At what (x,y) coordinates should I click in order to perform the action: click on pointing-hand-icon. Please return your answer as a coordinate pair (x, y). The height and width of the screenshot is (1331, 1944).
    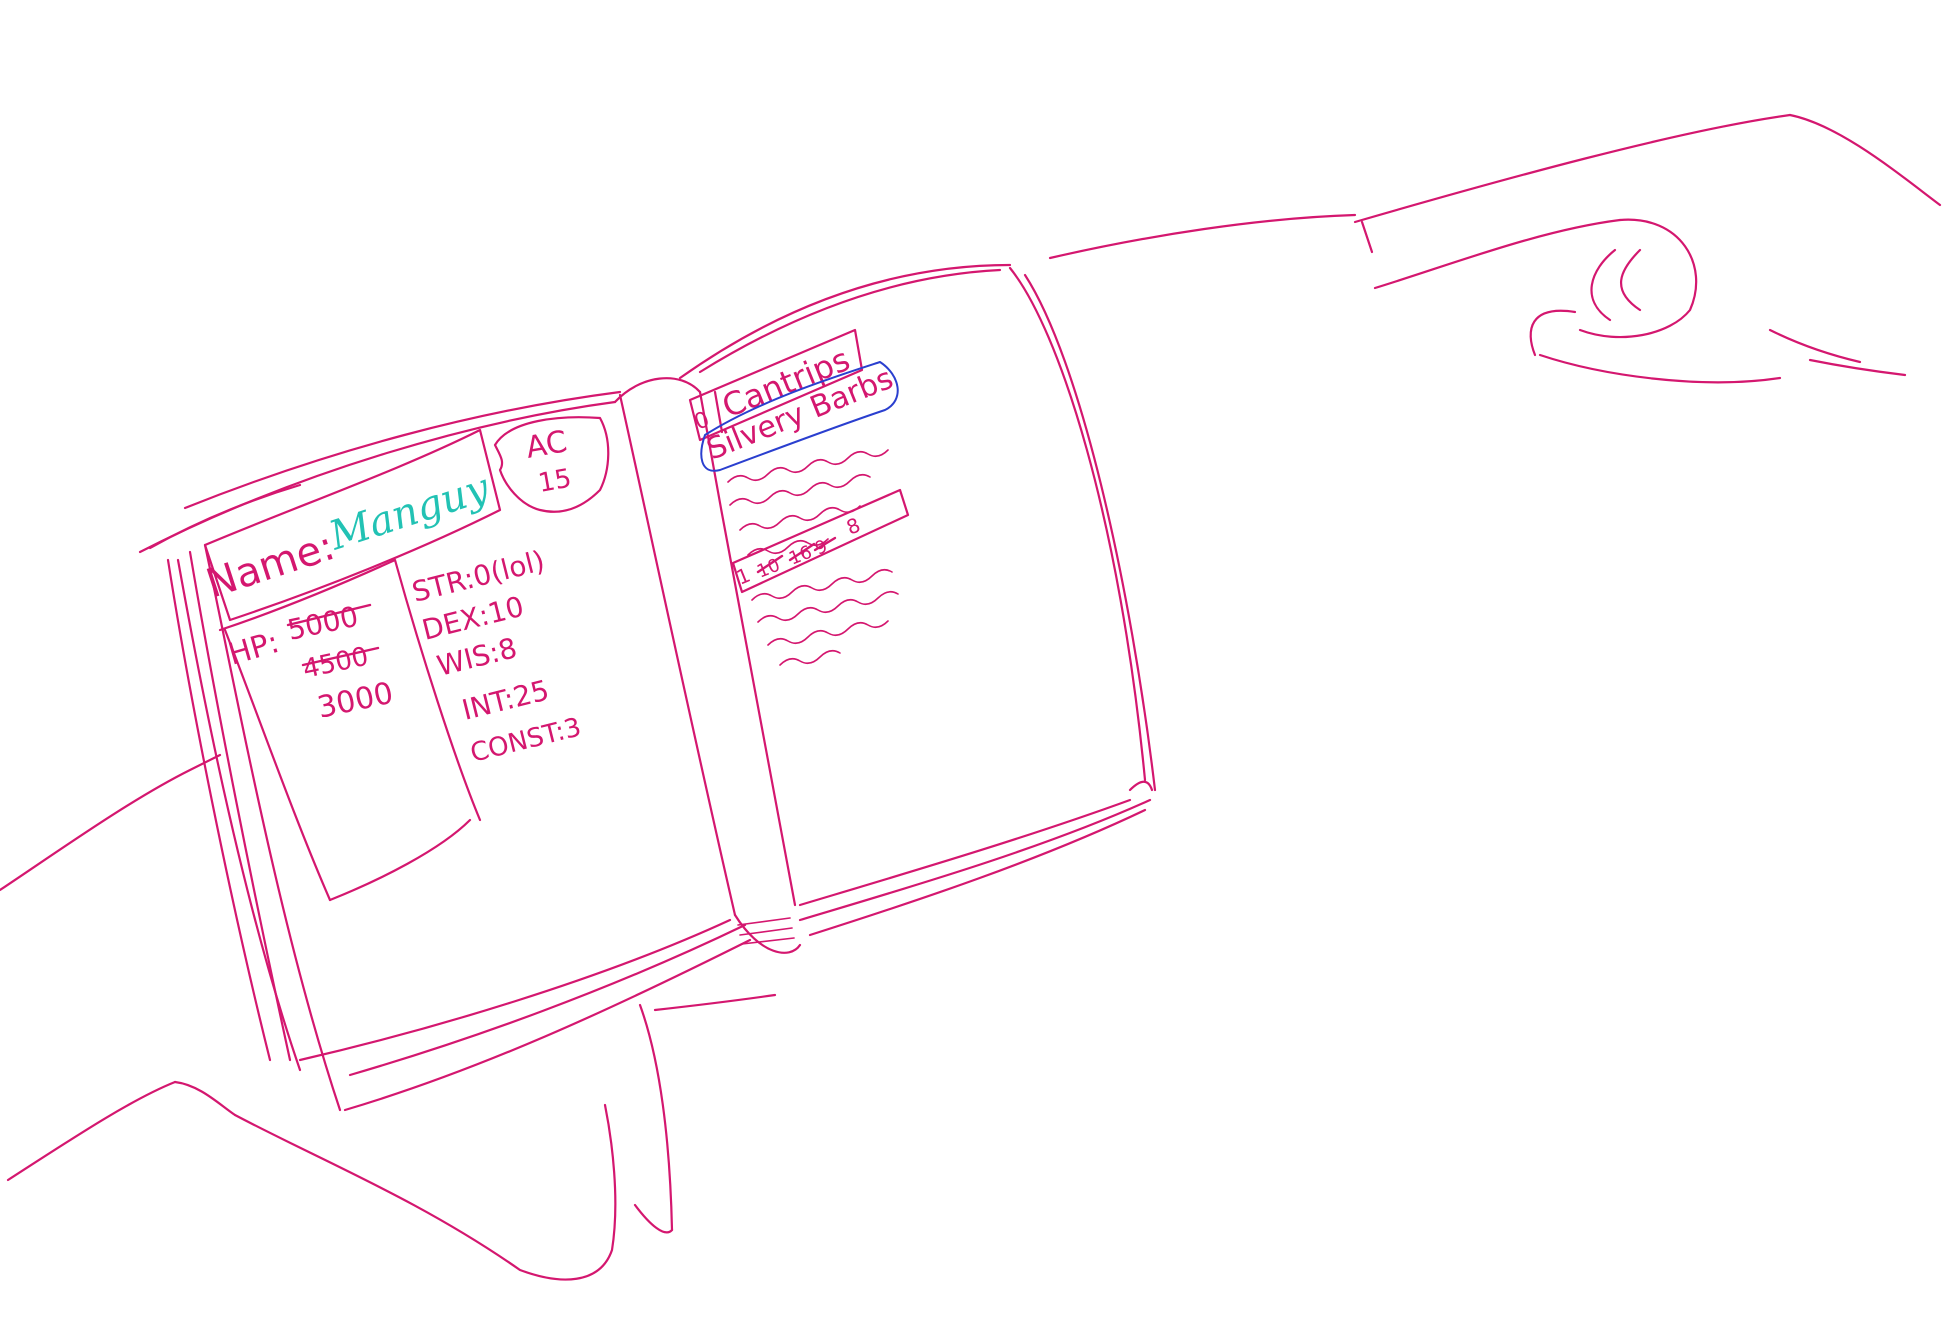
    Looking at the image, I should click on (1495, 248).